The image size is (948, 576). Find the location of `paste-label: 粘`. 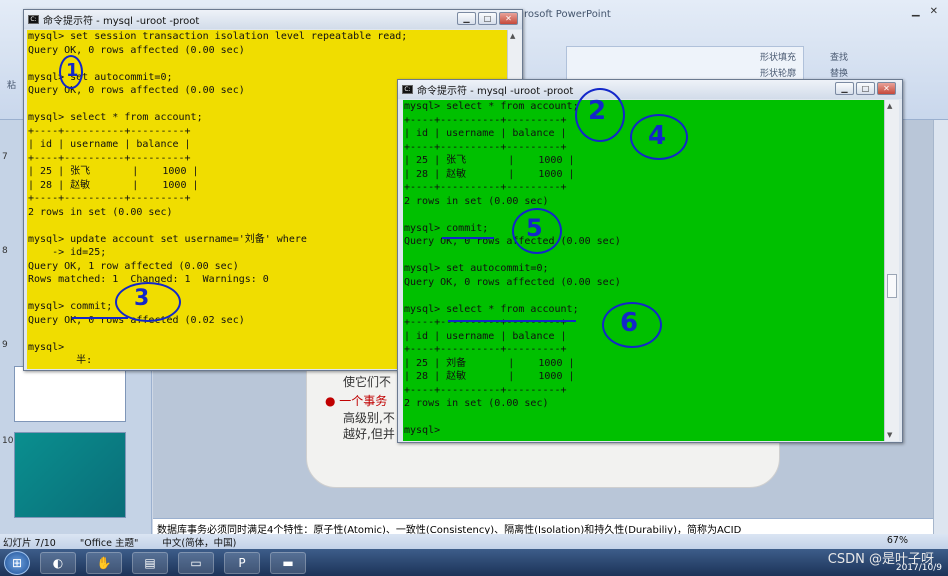

paste-label: 粘 is located at coordinates (11, 84).